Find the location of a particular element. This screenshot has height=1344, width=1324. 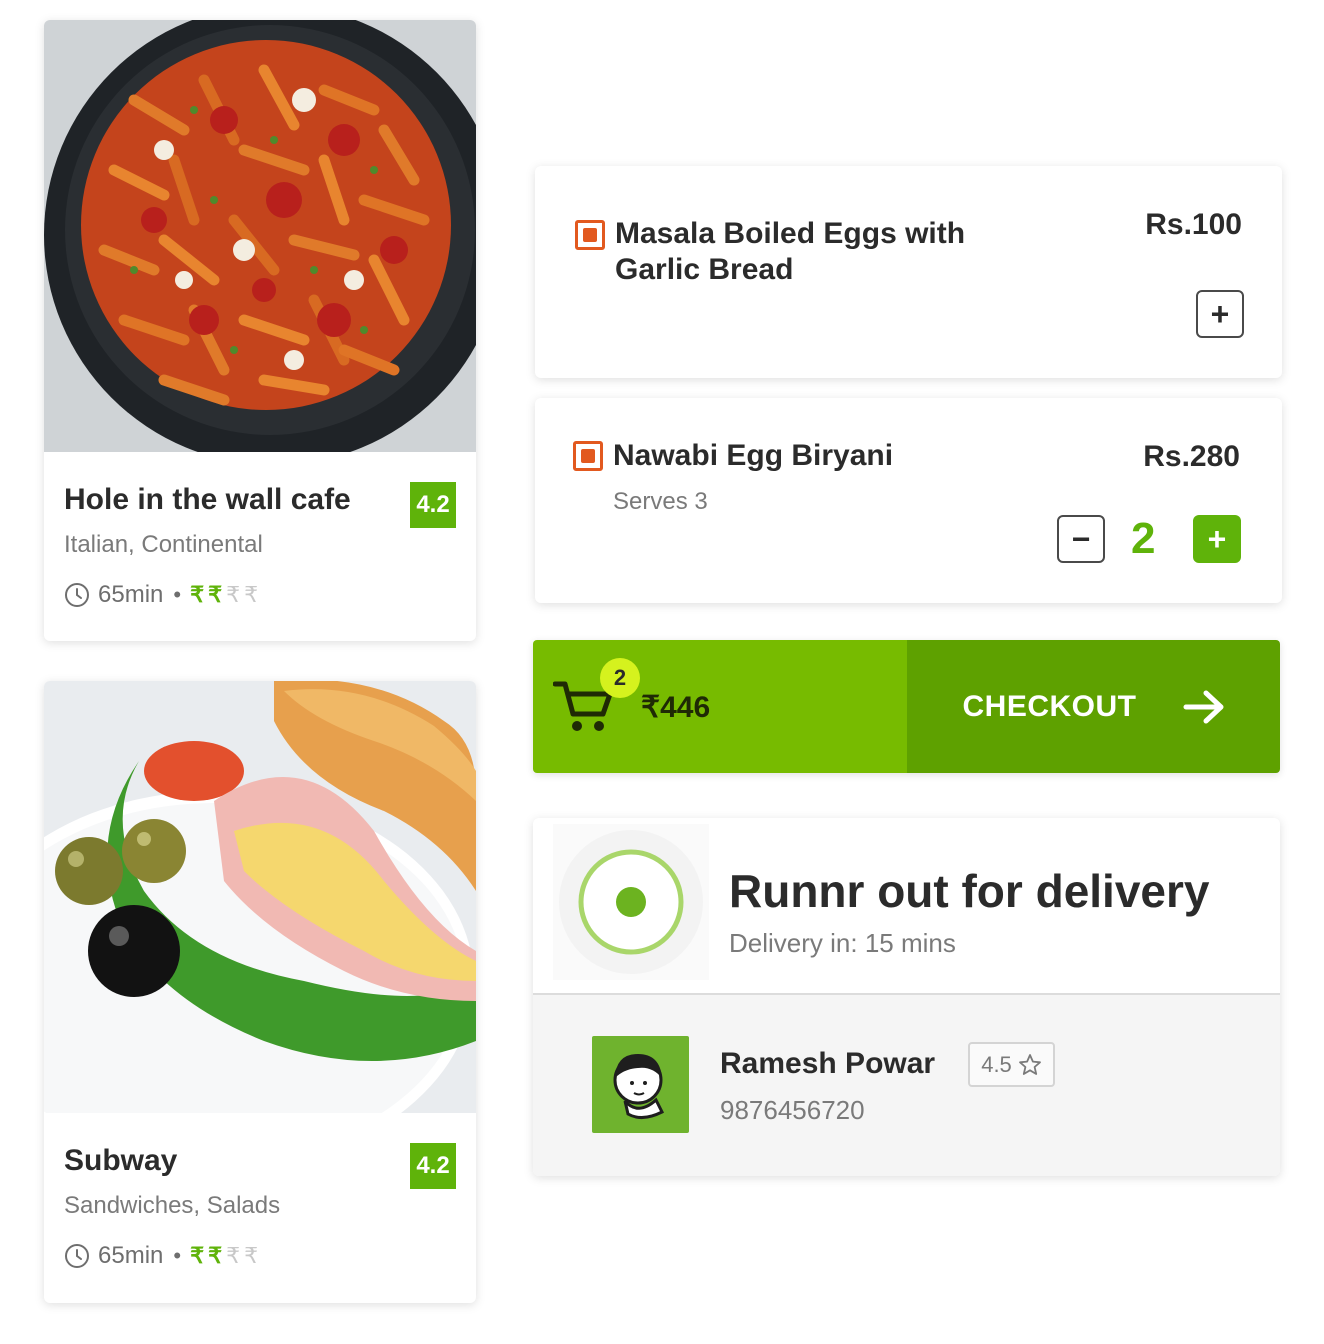

menu-item-price: Rs.280 is located at coordinates (1191, 456).